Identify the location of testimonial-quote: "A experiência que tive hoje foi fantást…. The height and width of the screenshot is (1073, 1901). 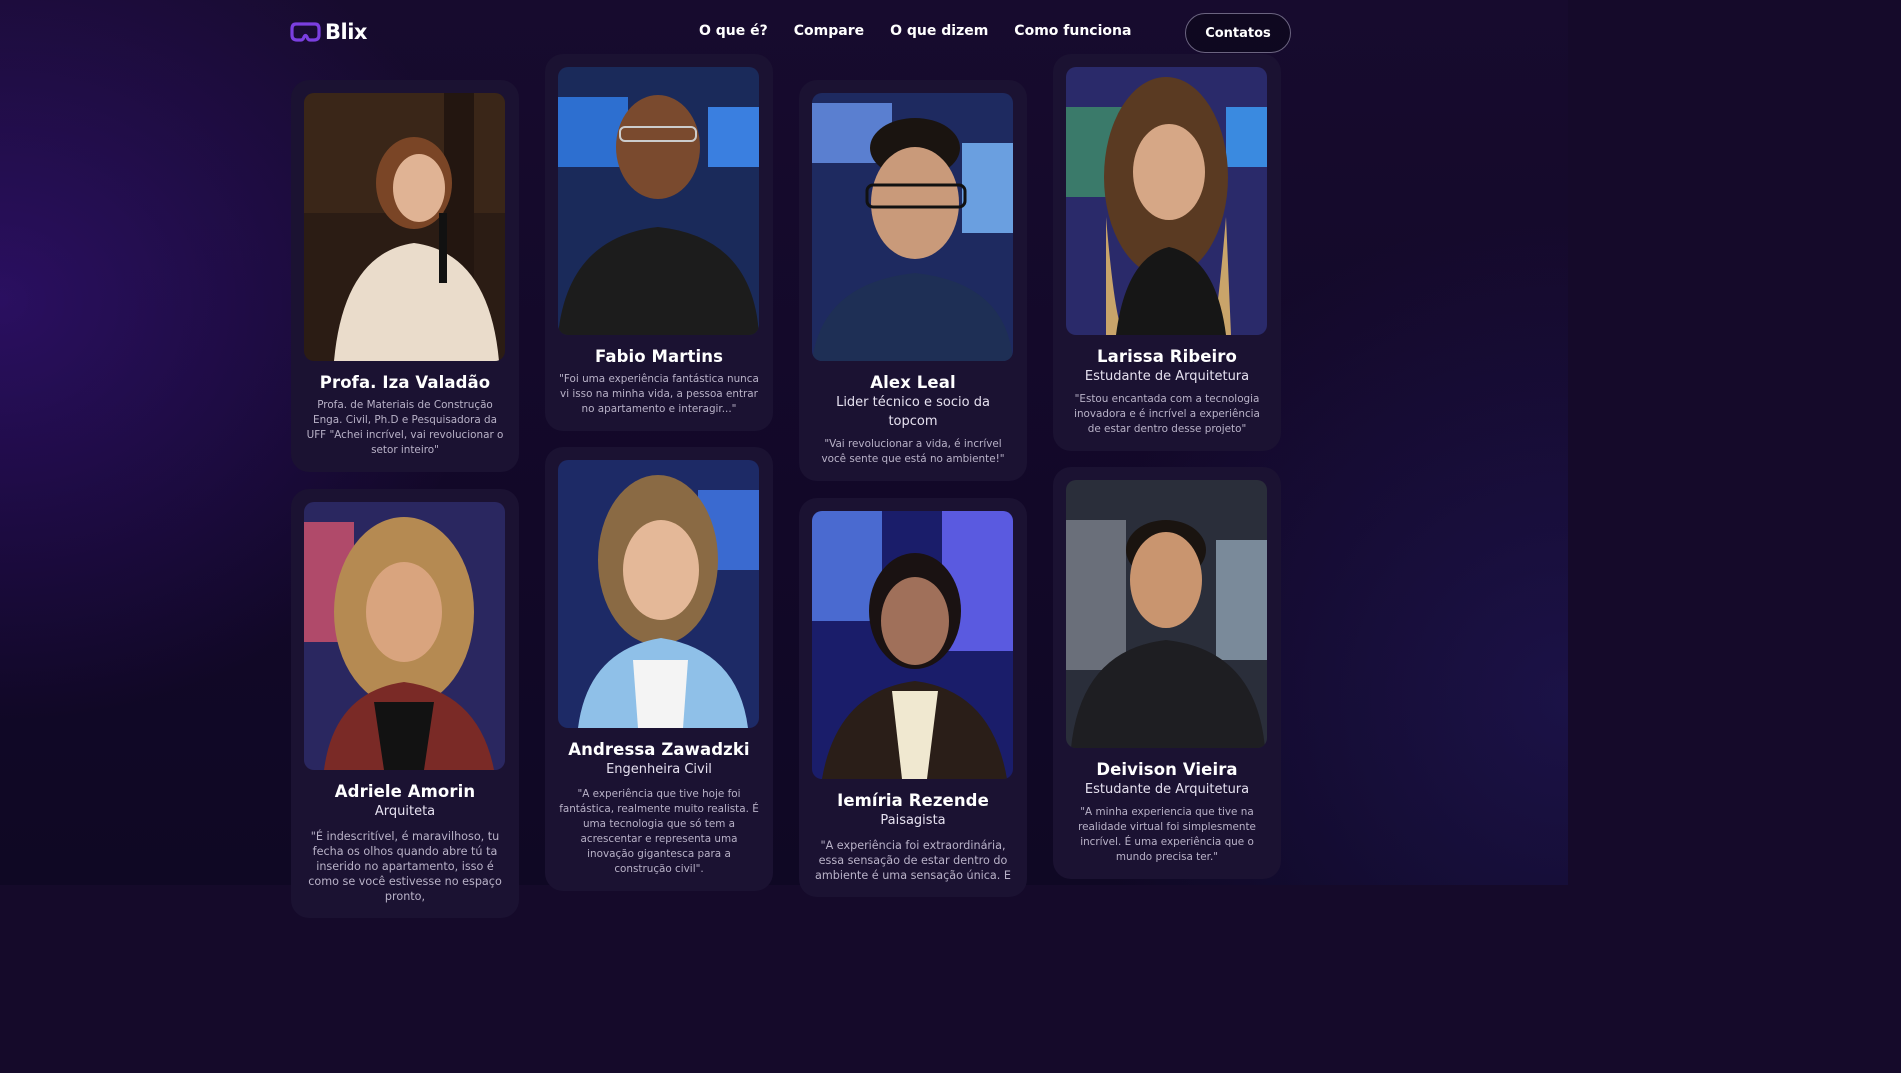
(659, 831).